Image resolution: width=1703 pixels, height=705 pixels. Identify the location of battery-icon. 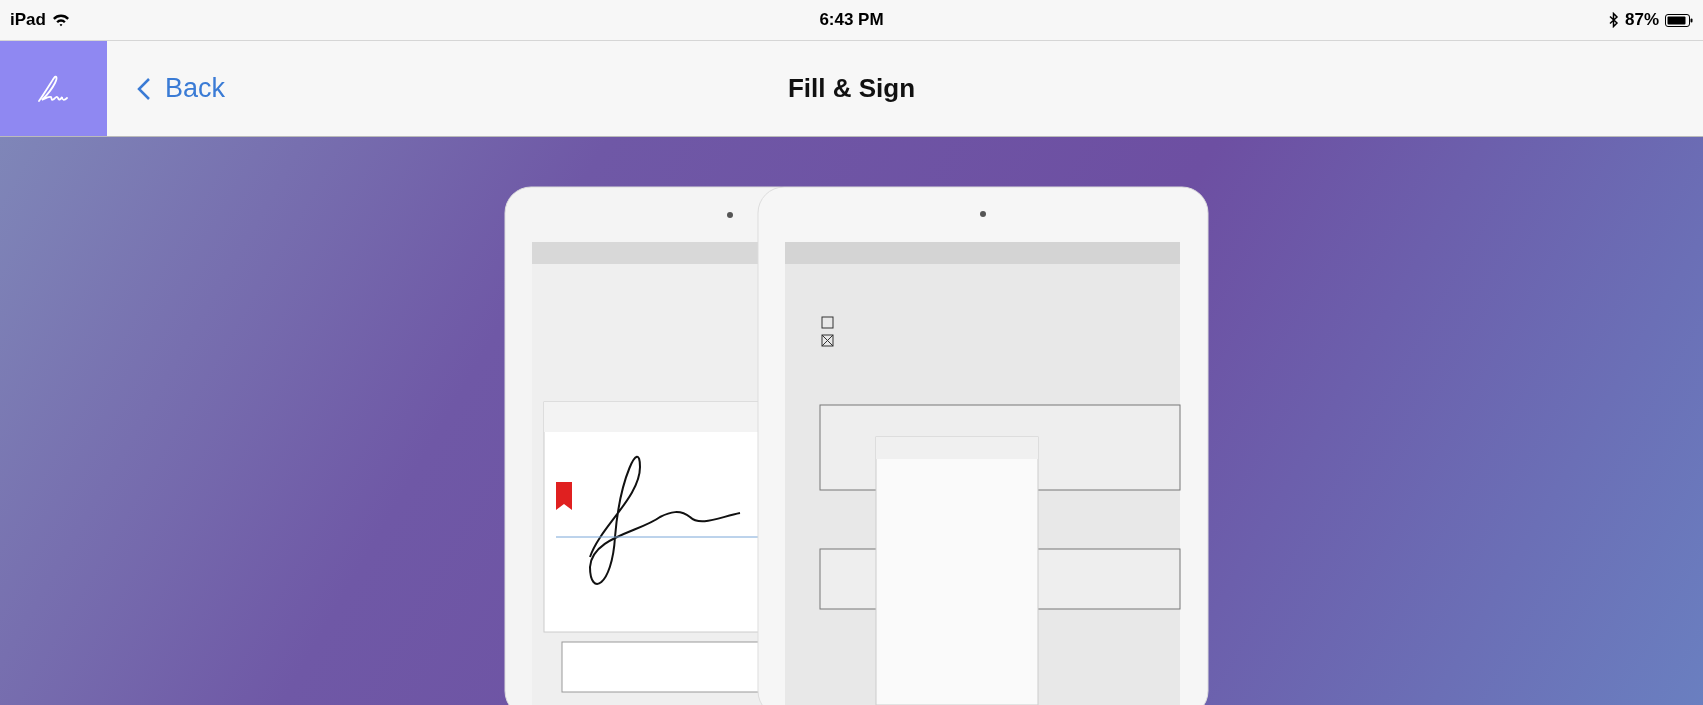
(1679, 20).